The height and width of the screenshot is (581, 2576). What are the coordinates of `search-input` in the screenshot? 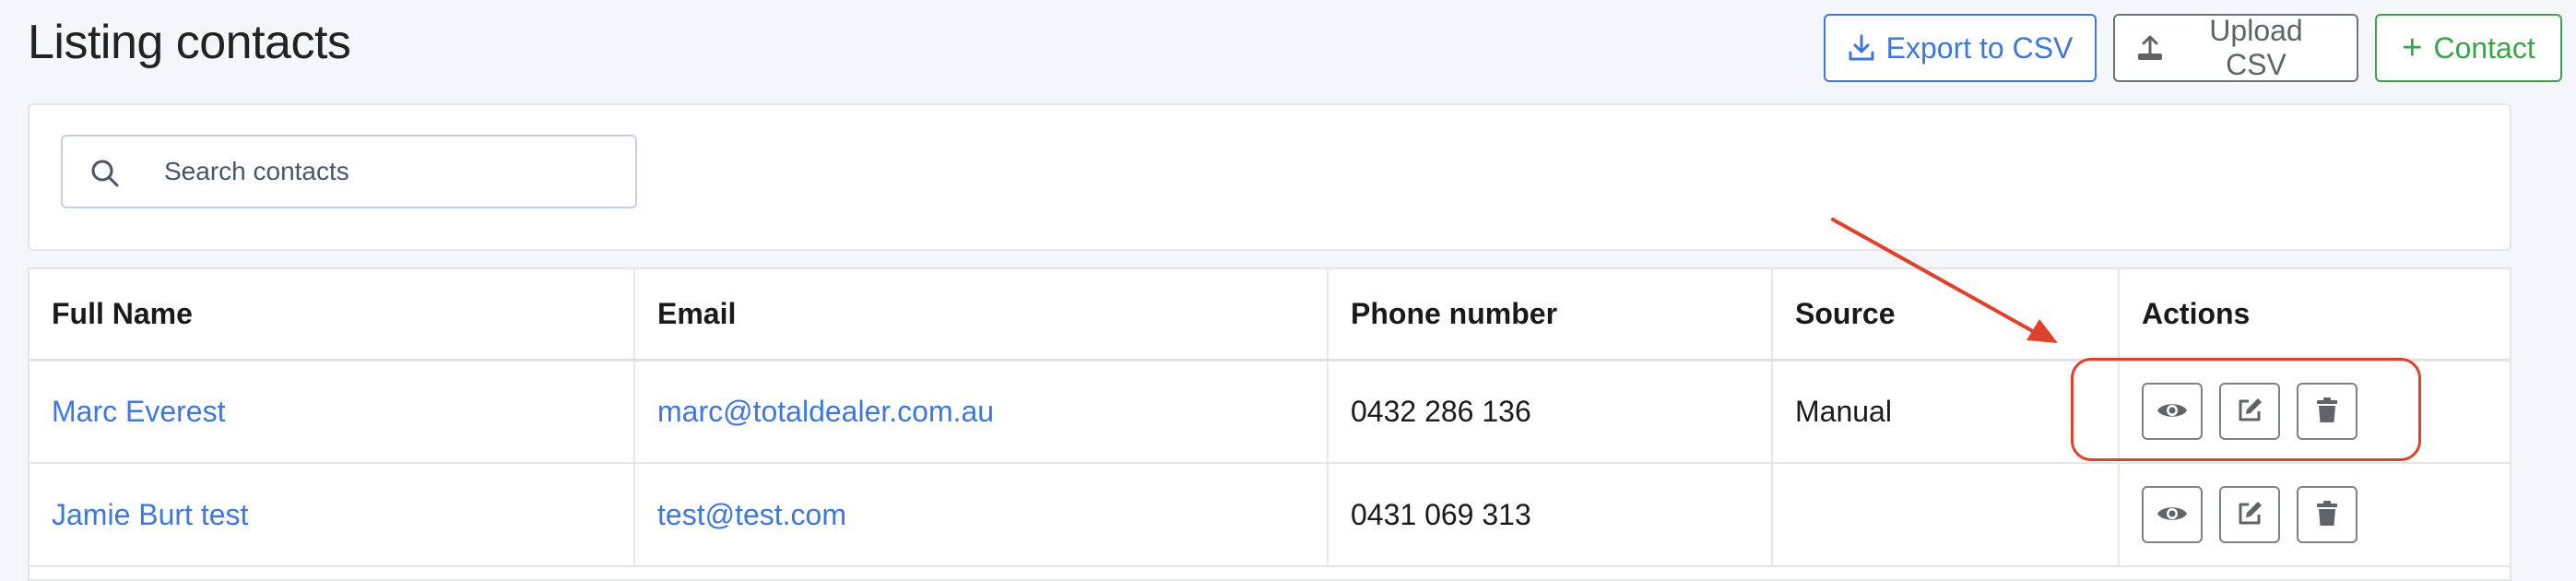 It's located at (385, 171).